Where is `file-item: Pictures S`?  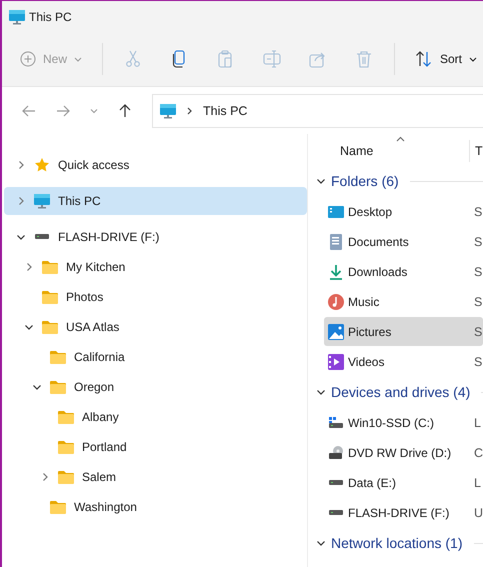 file-item: Pictures S is located at coordinates (403, 331).